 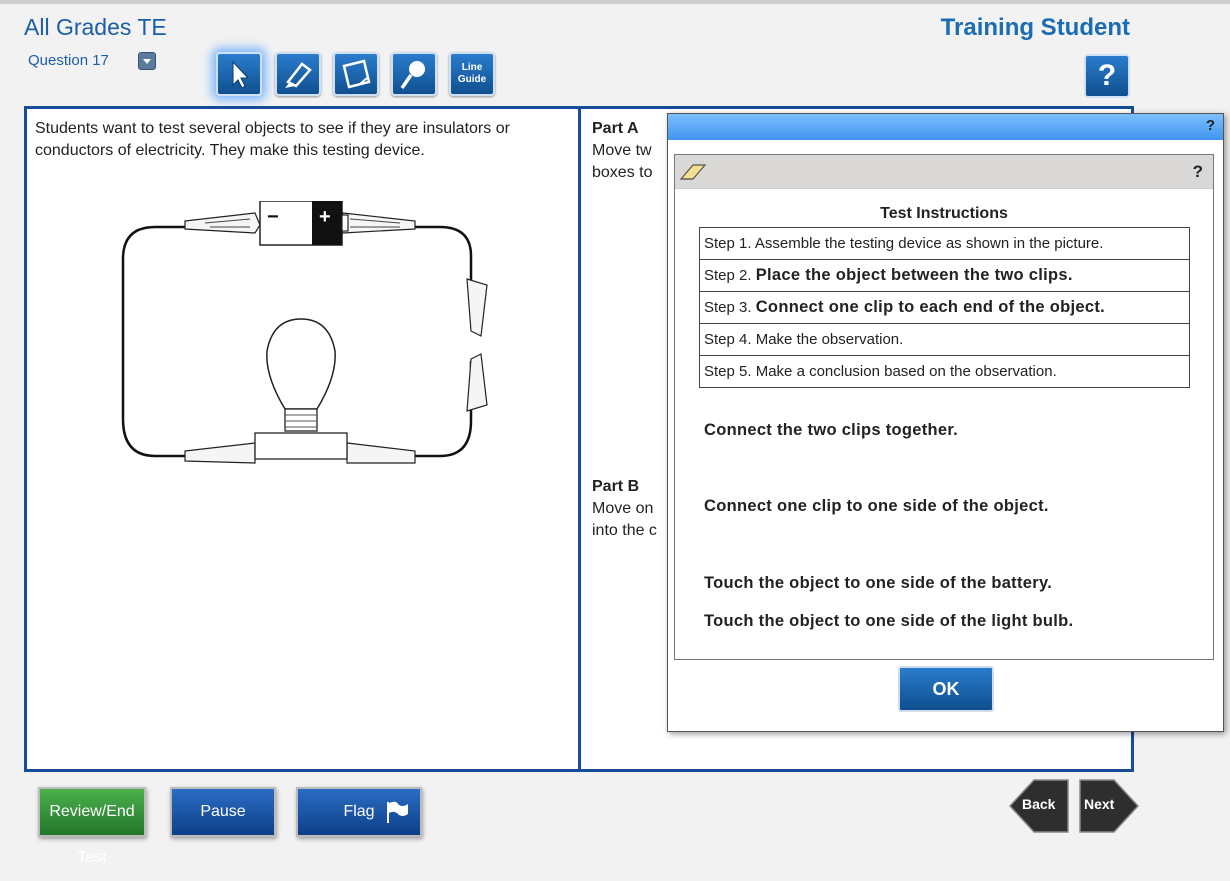 What do you see at coordinates (624, 530) in the screenshot?
I see `part-b-text-line2: into the c` at bounding box center [624, 530].